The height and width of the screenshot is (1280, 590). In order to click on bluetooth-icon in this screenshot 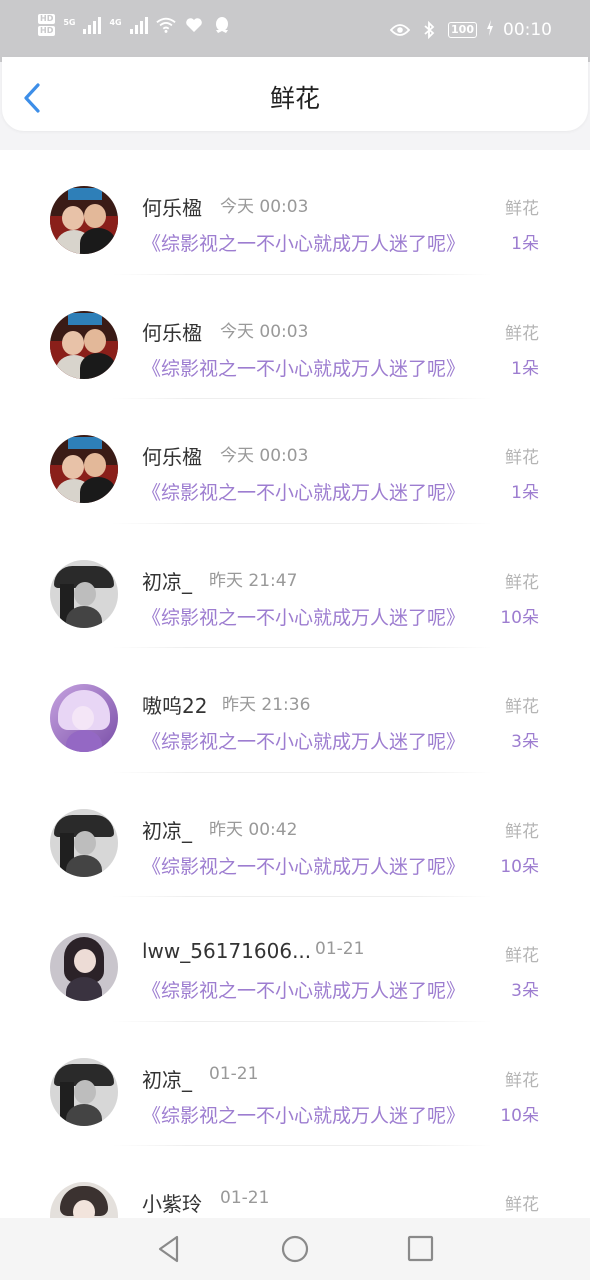, I will do `click(429, 30)`.